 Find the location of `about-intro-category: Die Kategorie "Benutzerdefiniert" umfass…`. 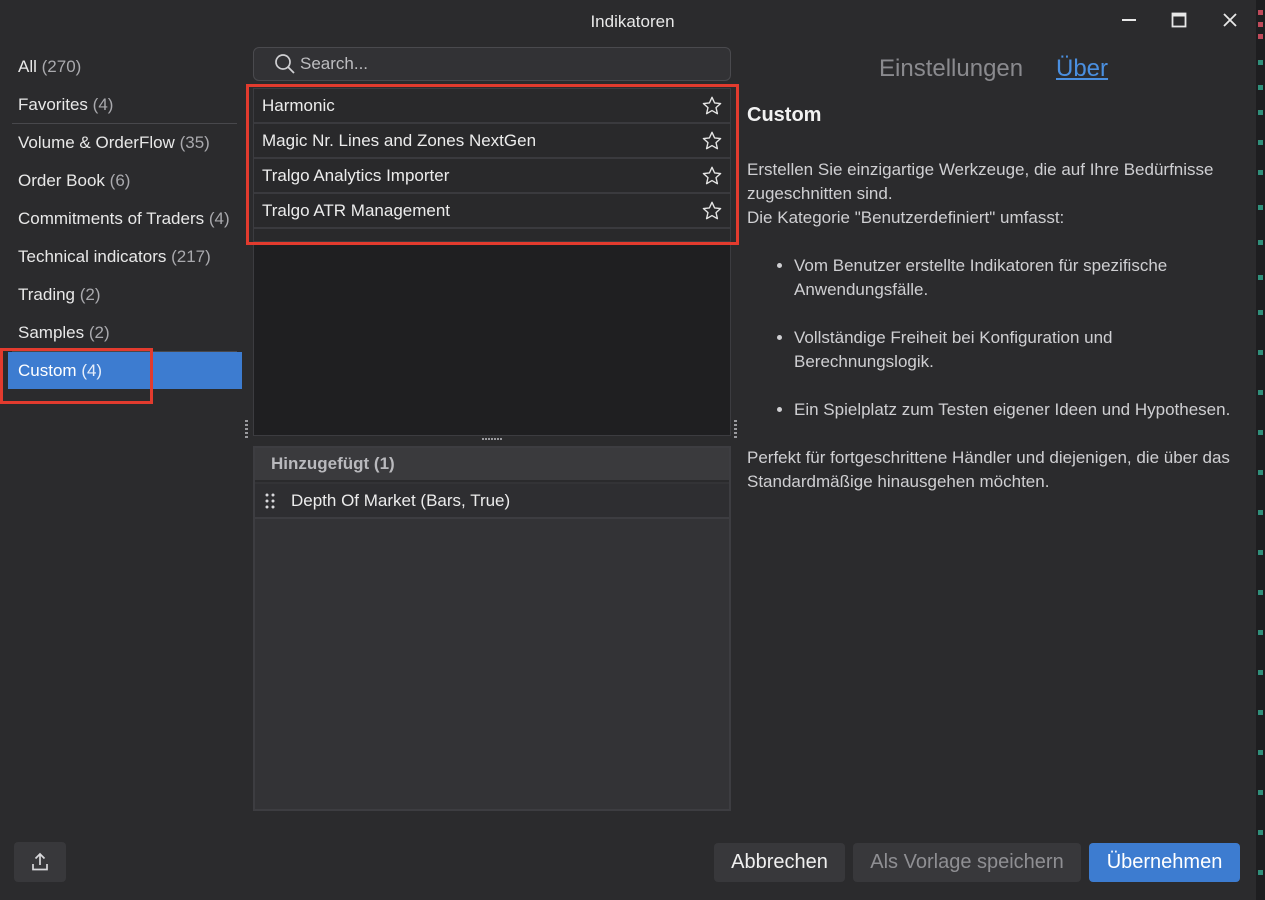

about-intro-category: Die Kategorie "Benutzerdefiniert" umfass… is located at coordinates (906, 217).